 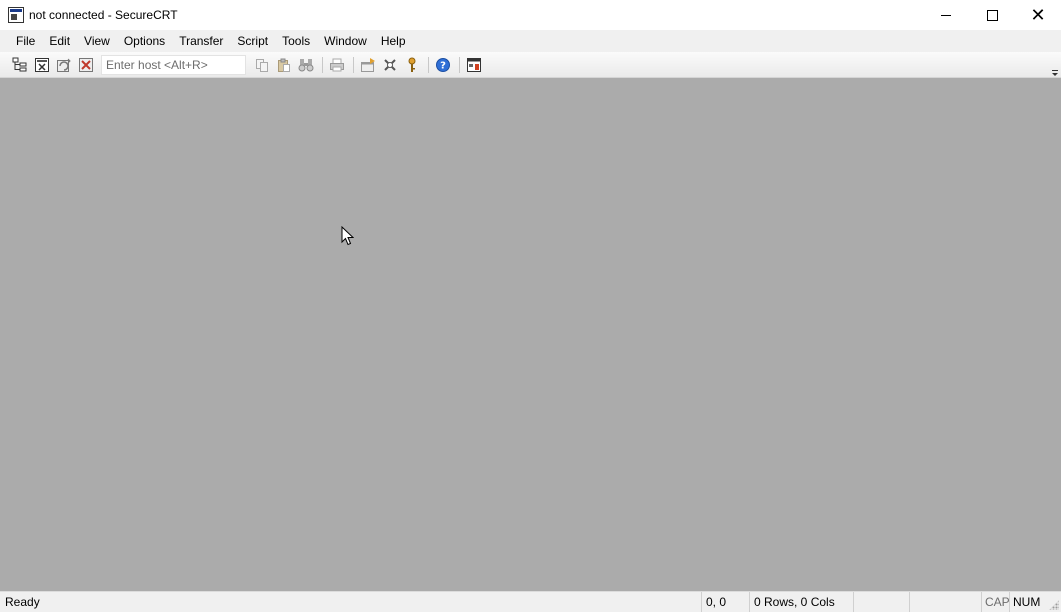 I want to click on window-title: not connected - SecureCRT, so click(x=103, y=15).